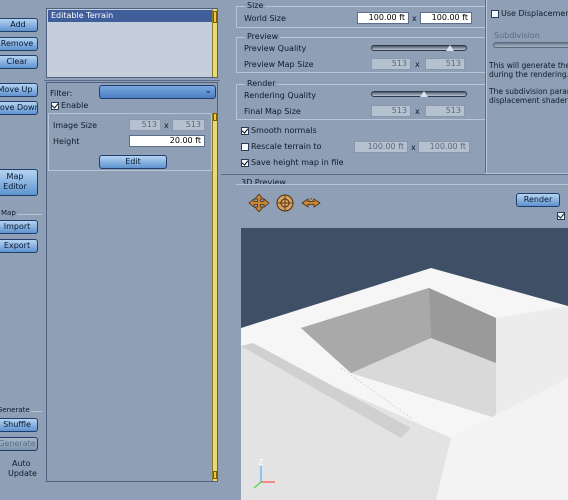  What do you see at coordinates (15, 176) in the screenshot?
I see `map-editor-label-line1: Map` at bounding box center [15, 176].